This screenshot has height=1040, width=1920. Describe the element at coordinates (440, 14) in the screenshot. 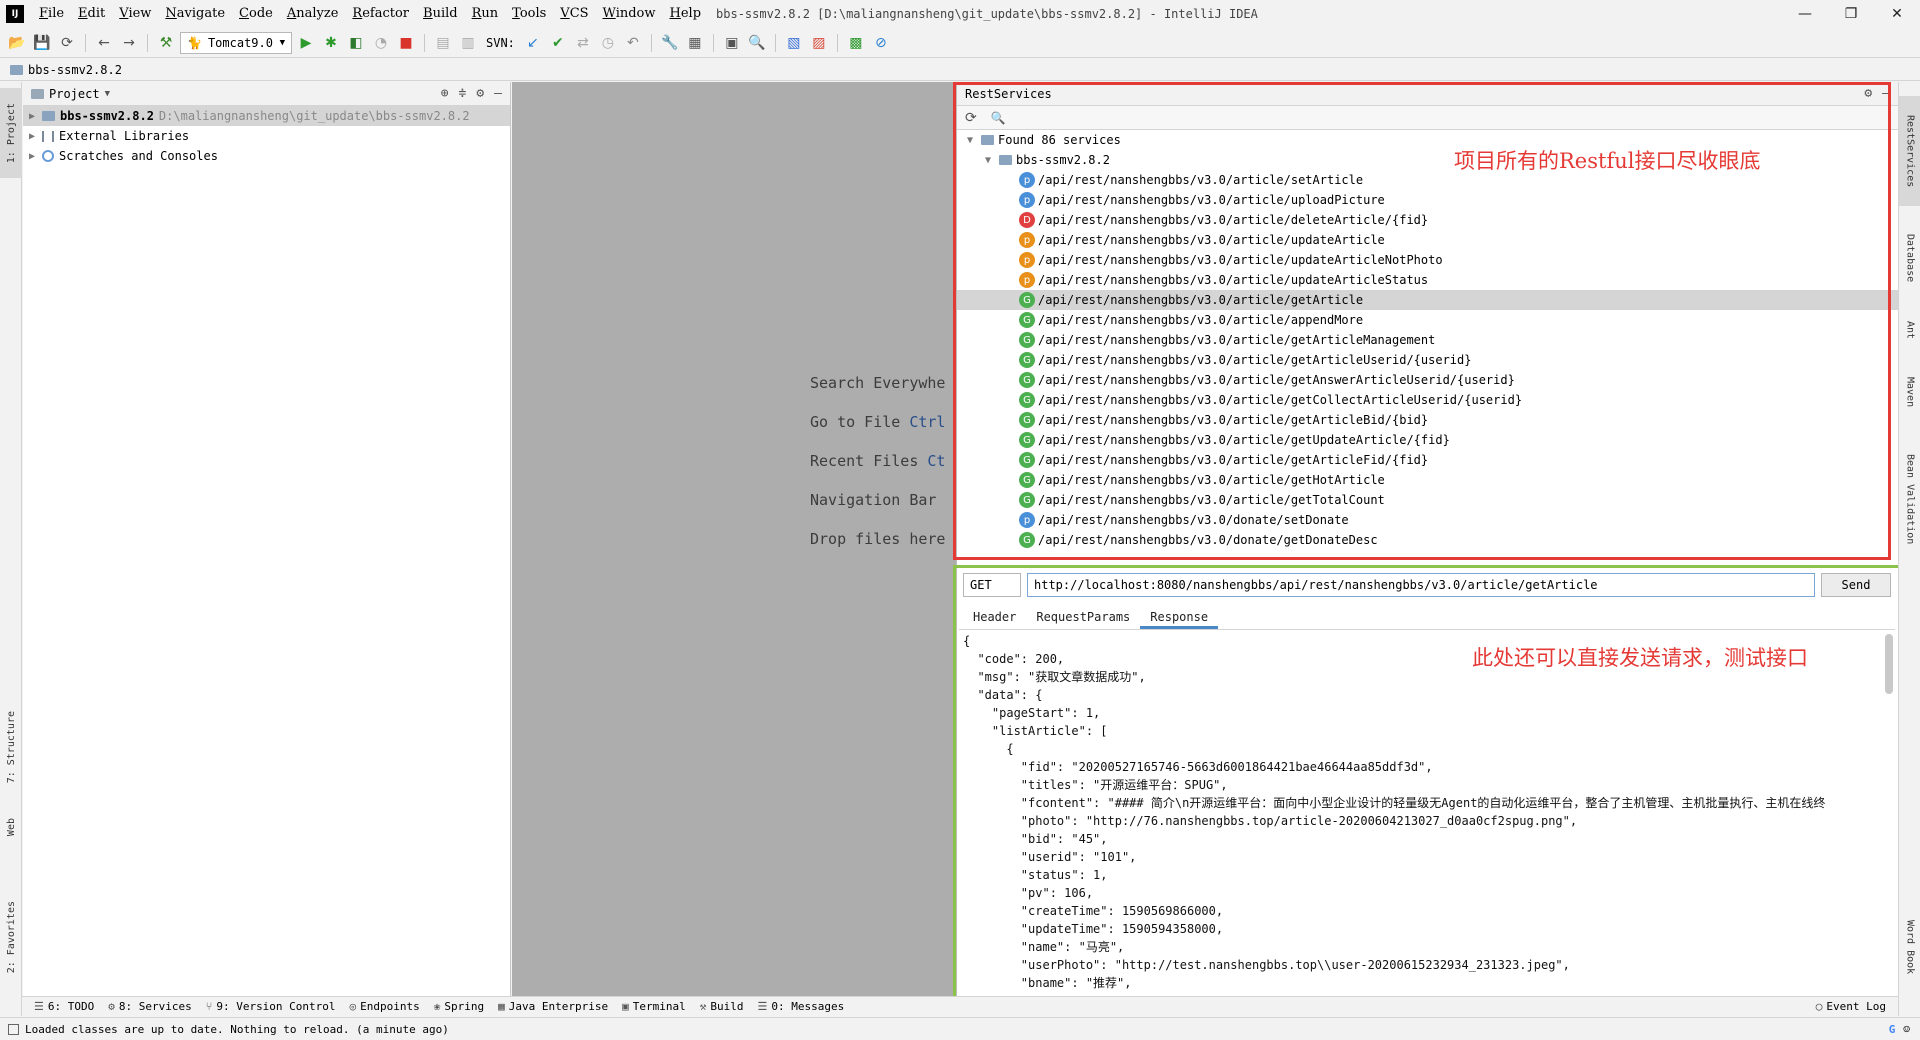

I see `menu-item-build: Build` at that location.